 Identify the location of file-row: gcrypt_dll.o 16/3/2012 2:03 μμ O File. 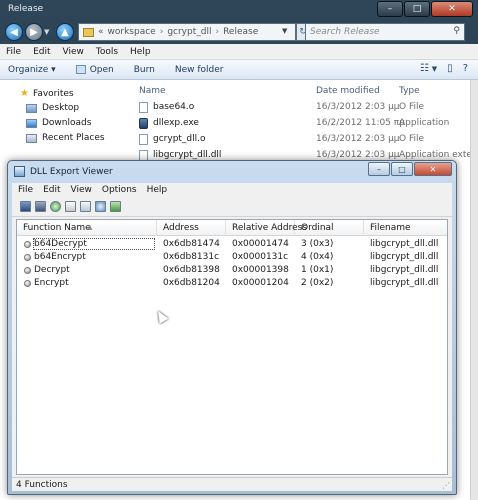
(301, 140).